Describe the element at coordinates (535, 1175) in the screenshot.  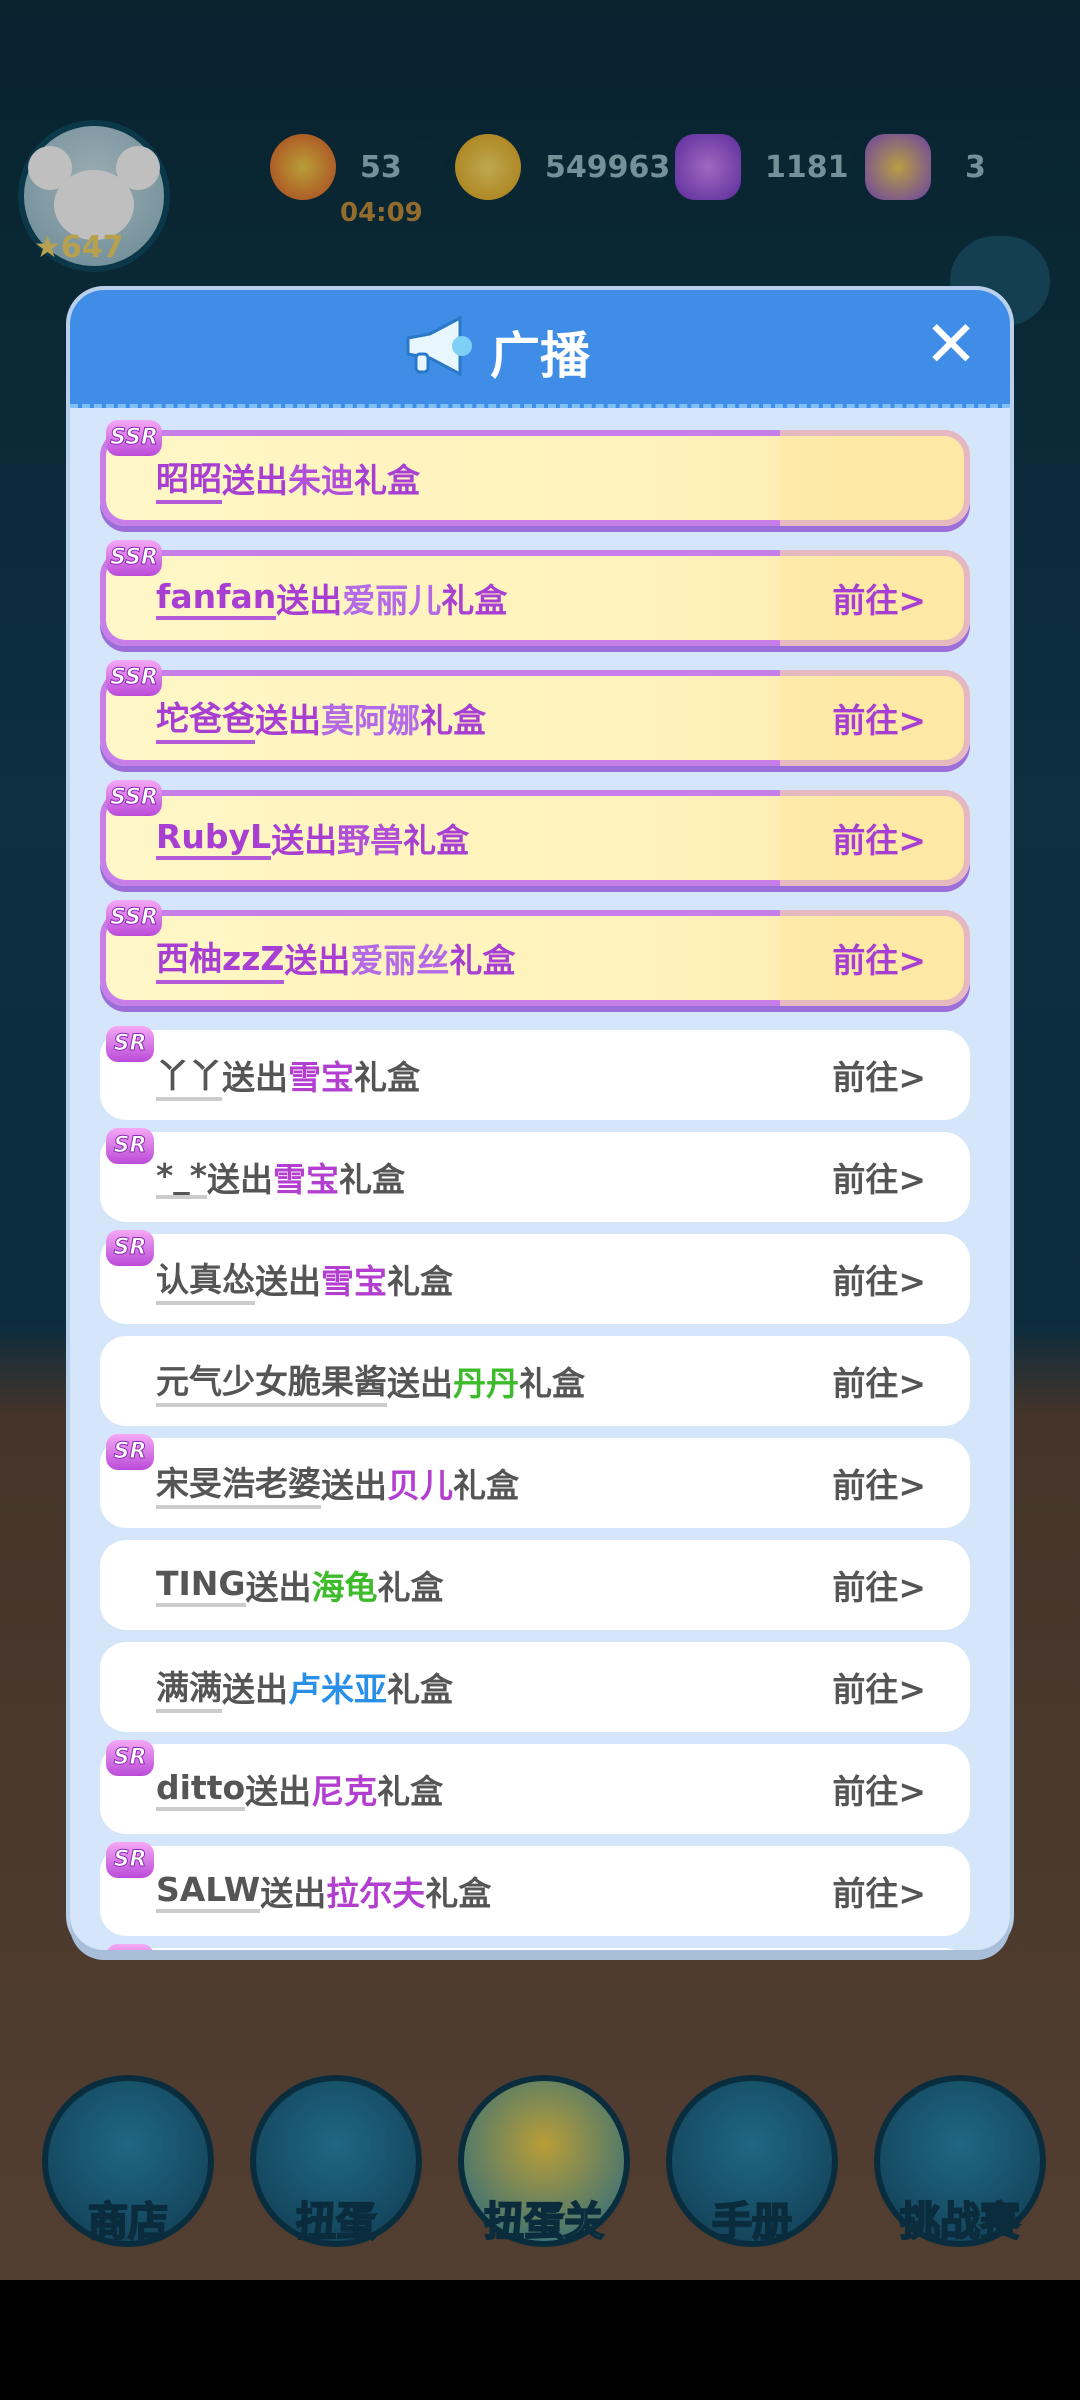
I see `broadcast-row: SR *_* 送出 雪宝 礼盒 前往>` at that location.